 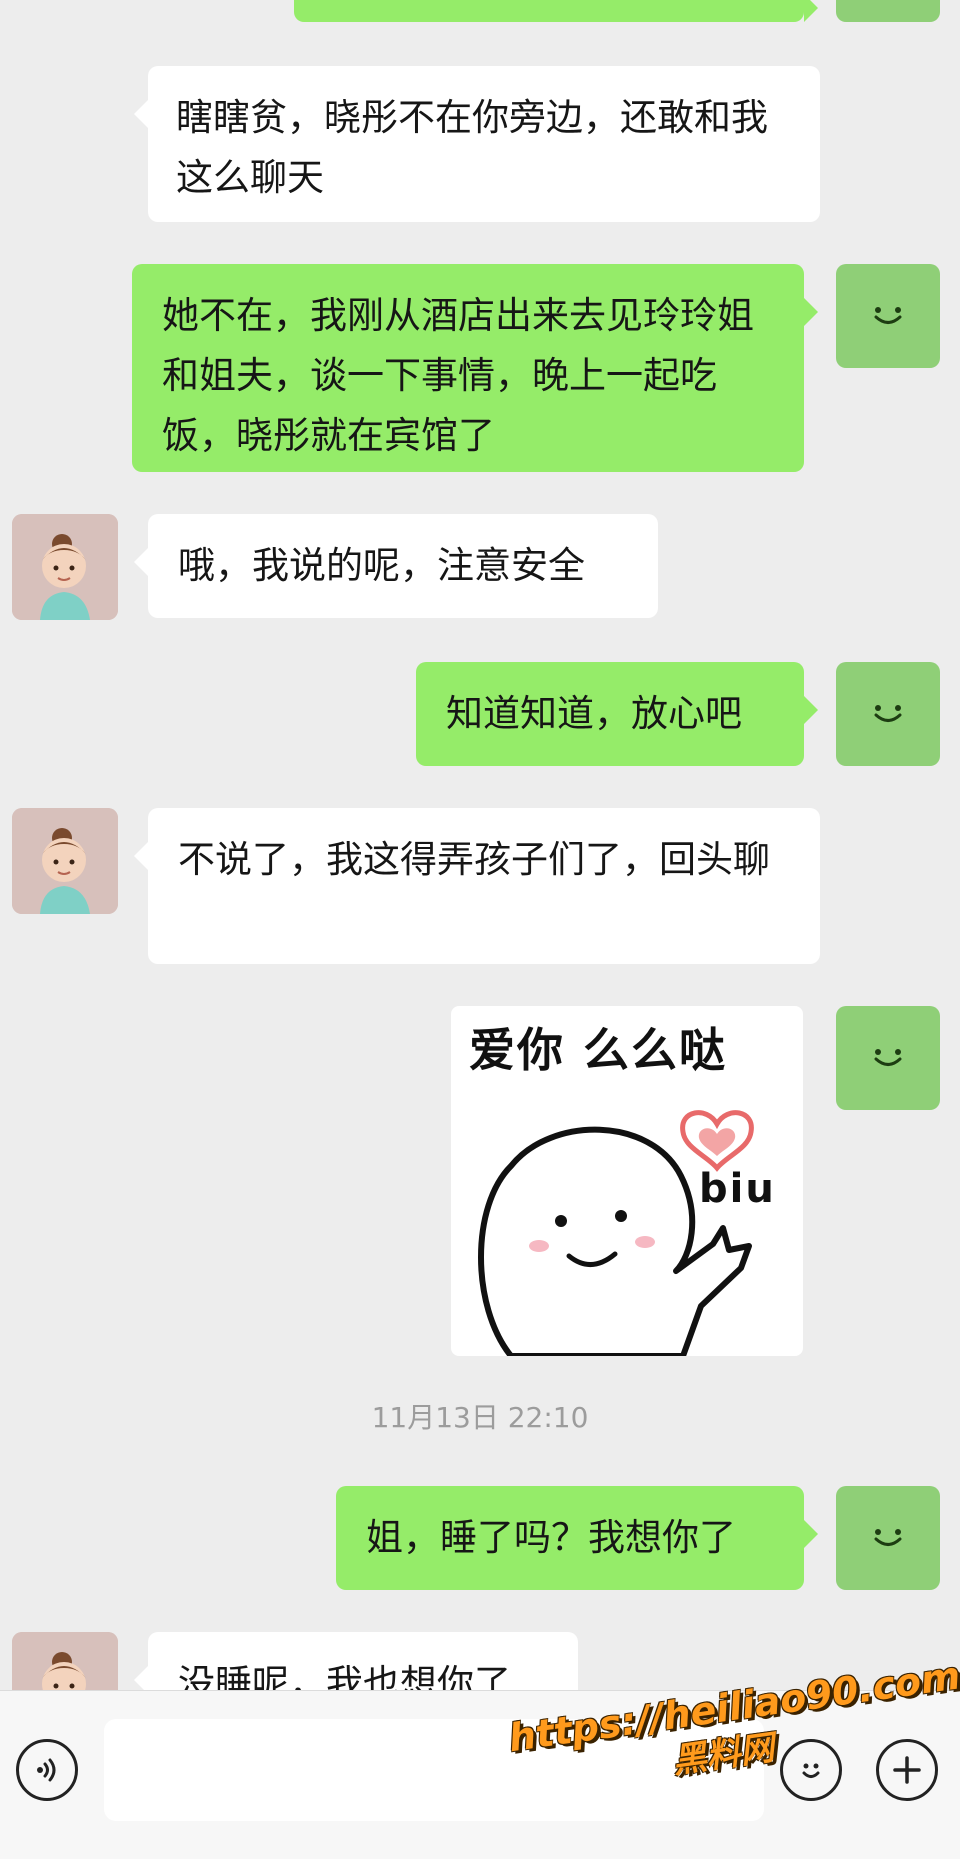 I want to click on message-bubble-out: 姐，睡了吗？我想你了, so click(x=577, y=1538).